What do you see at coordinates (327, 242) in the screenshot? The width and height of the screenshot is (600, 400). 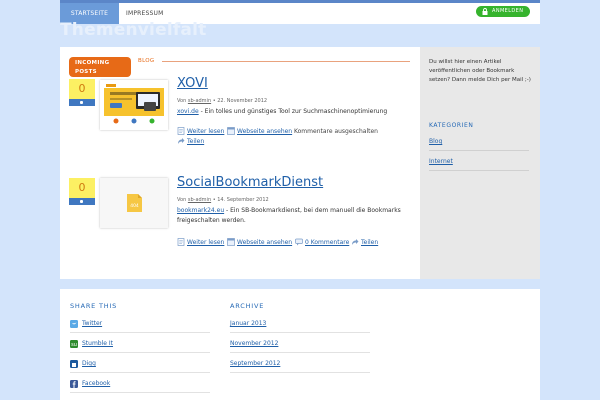 I see `comments-label: 0 Kommentare` at bounding box center [327, 242].